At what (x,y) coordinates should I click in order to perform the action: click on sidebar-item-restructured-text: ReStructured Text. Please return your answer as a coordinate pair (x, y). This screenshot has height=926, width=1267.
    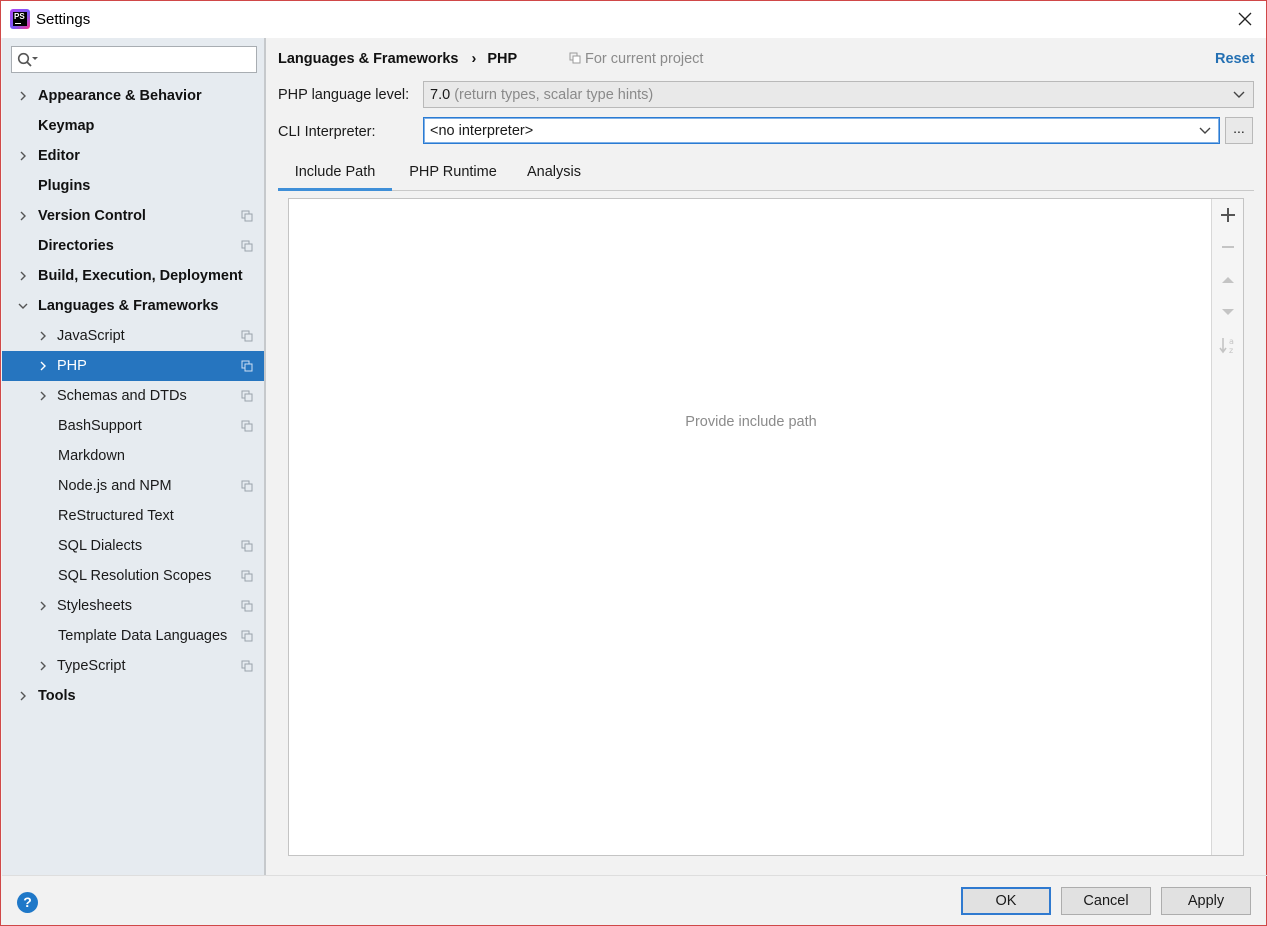
    Looking at the image, I should click on (133, 516).